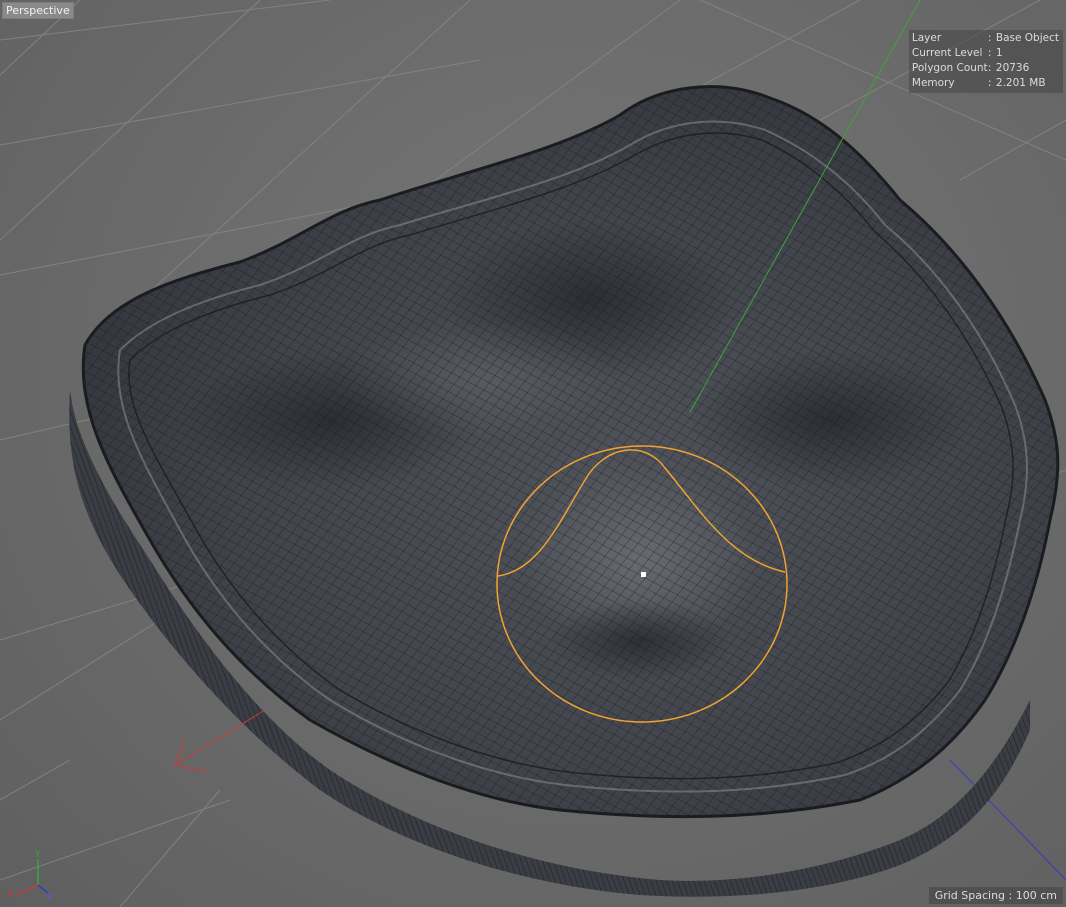  I want to click on hud-key: Current Level, so click(947, 53).